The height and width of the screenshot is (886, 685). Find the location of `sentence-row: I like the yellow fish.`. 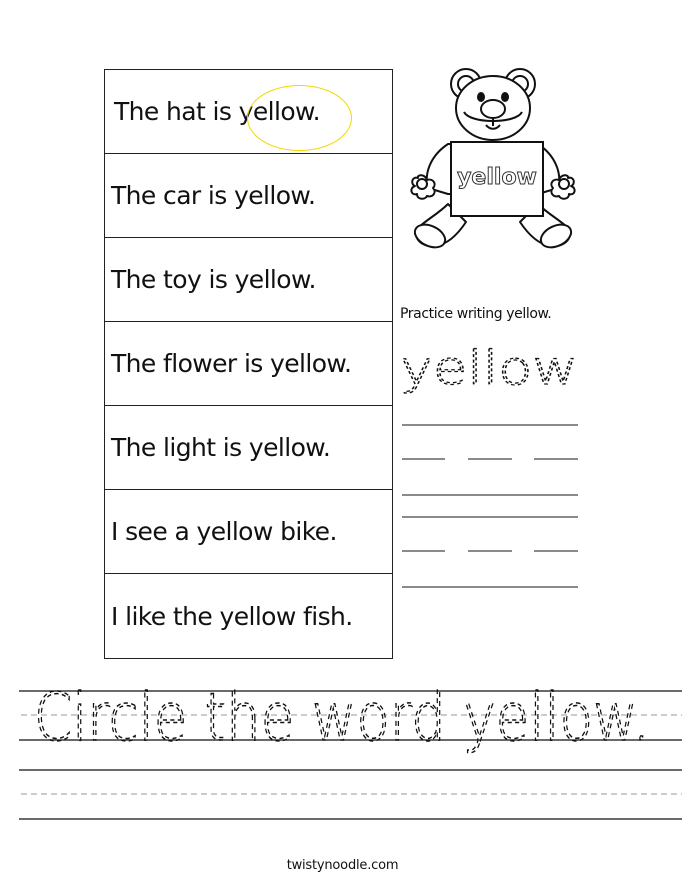

sentence-row: I like the yellow fish. is located at coordinates (248, 616).